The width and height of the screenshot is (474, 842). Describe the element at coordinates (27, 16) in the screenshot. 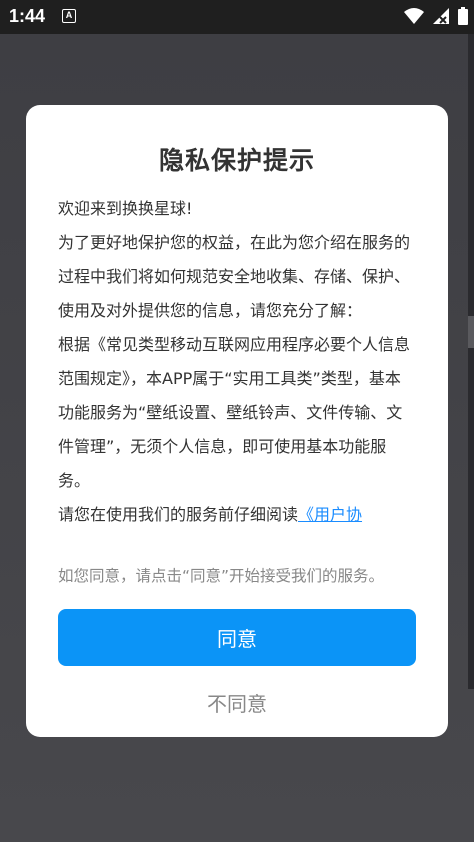

I see `status-time: 1:44` at that location.